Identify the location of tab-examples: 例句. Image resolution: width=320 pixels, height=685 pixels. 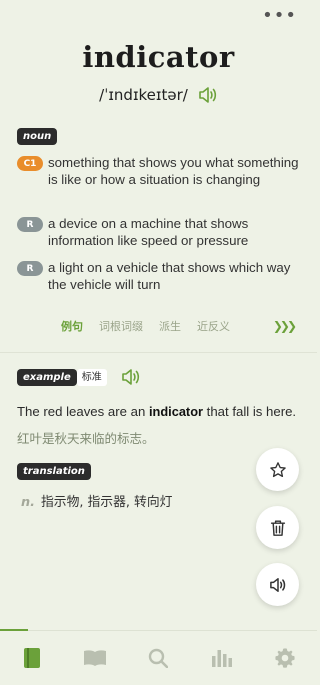
(72, 326).